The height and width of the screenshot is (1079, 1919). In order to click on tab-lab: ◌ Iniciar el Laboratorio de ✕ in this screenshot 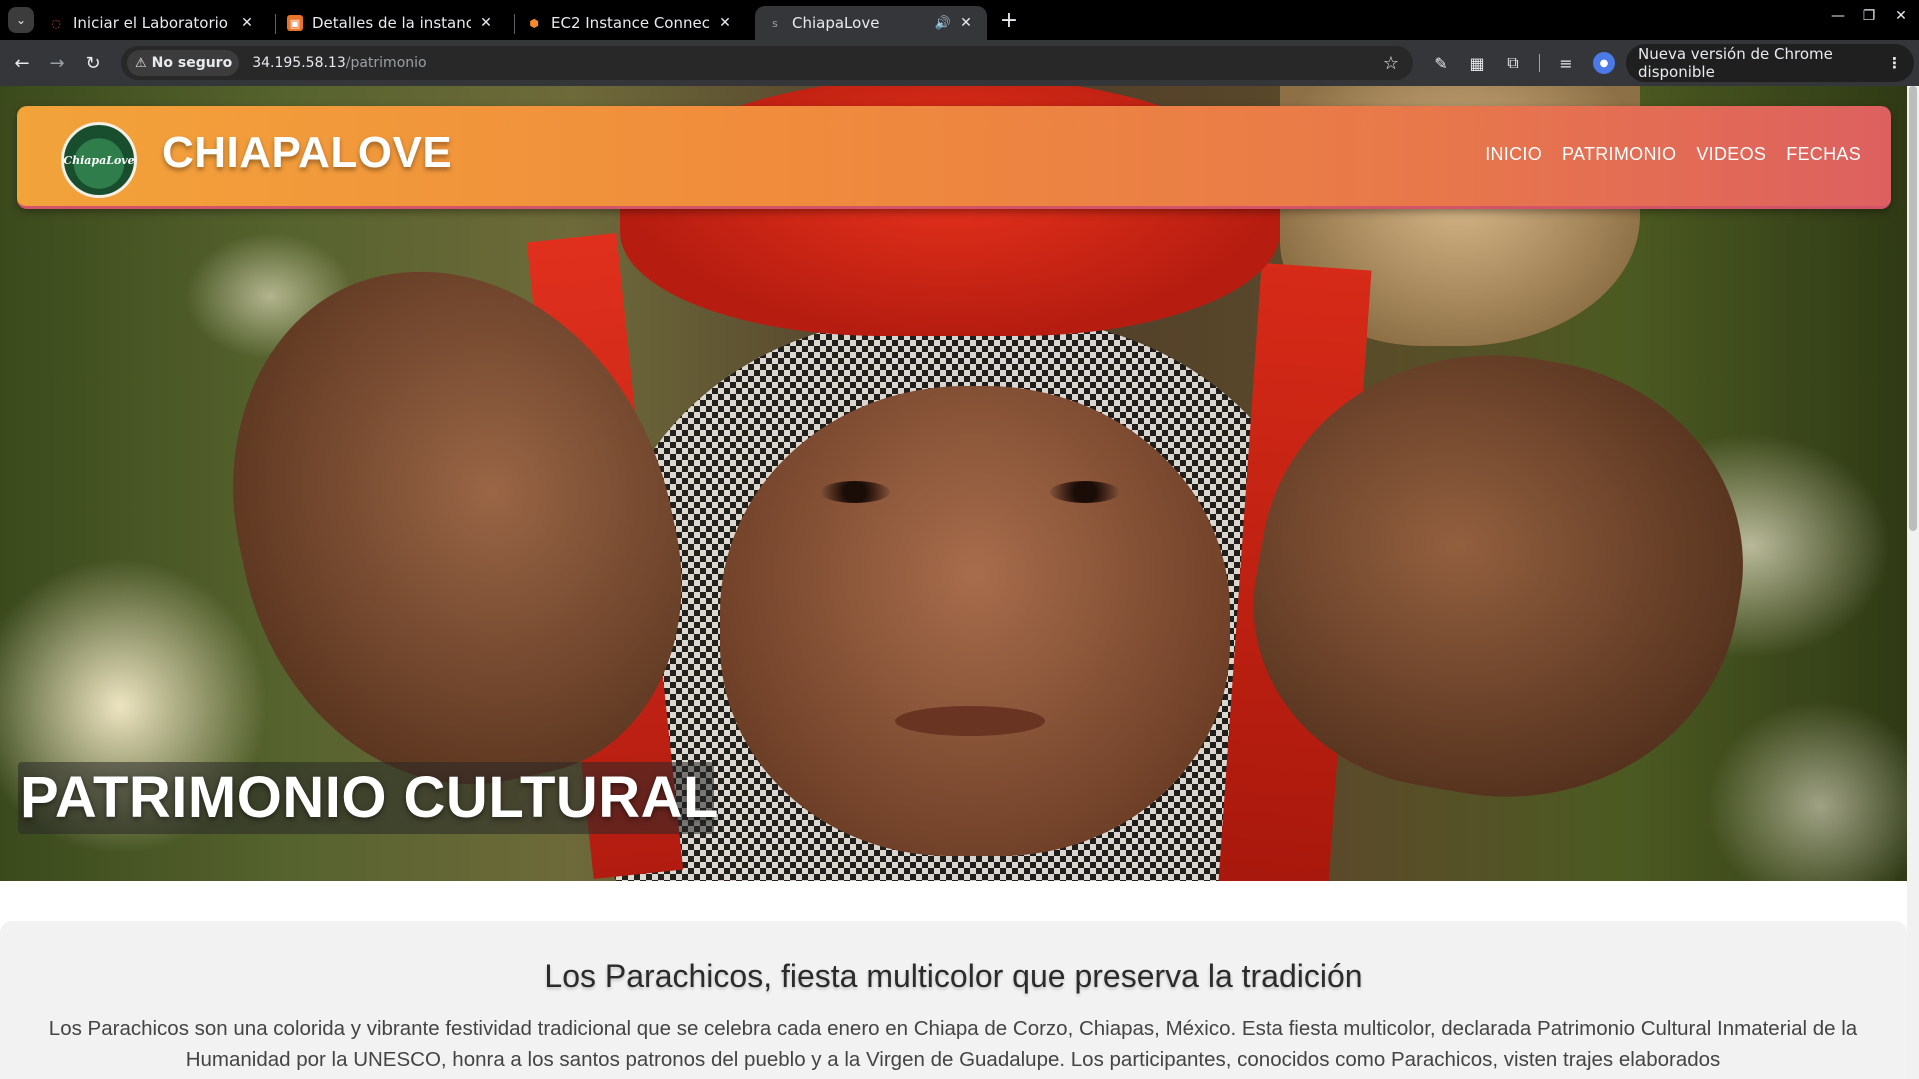, I will do `click(152, 23)`.